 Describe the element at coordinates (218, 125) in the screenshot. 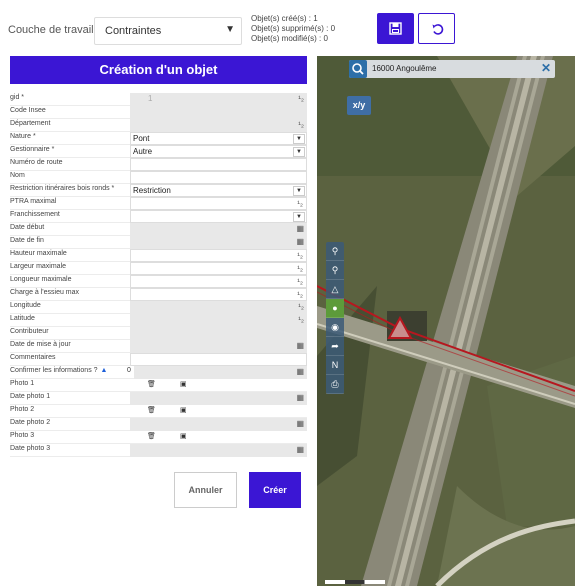

I see `departement-input: ¹₂` at that location.